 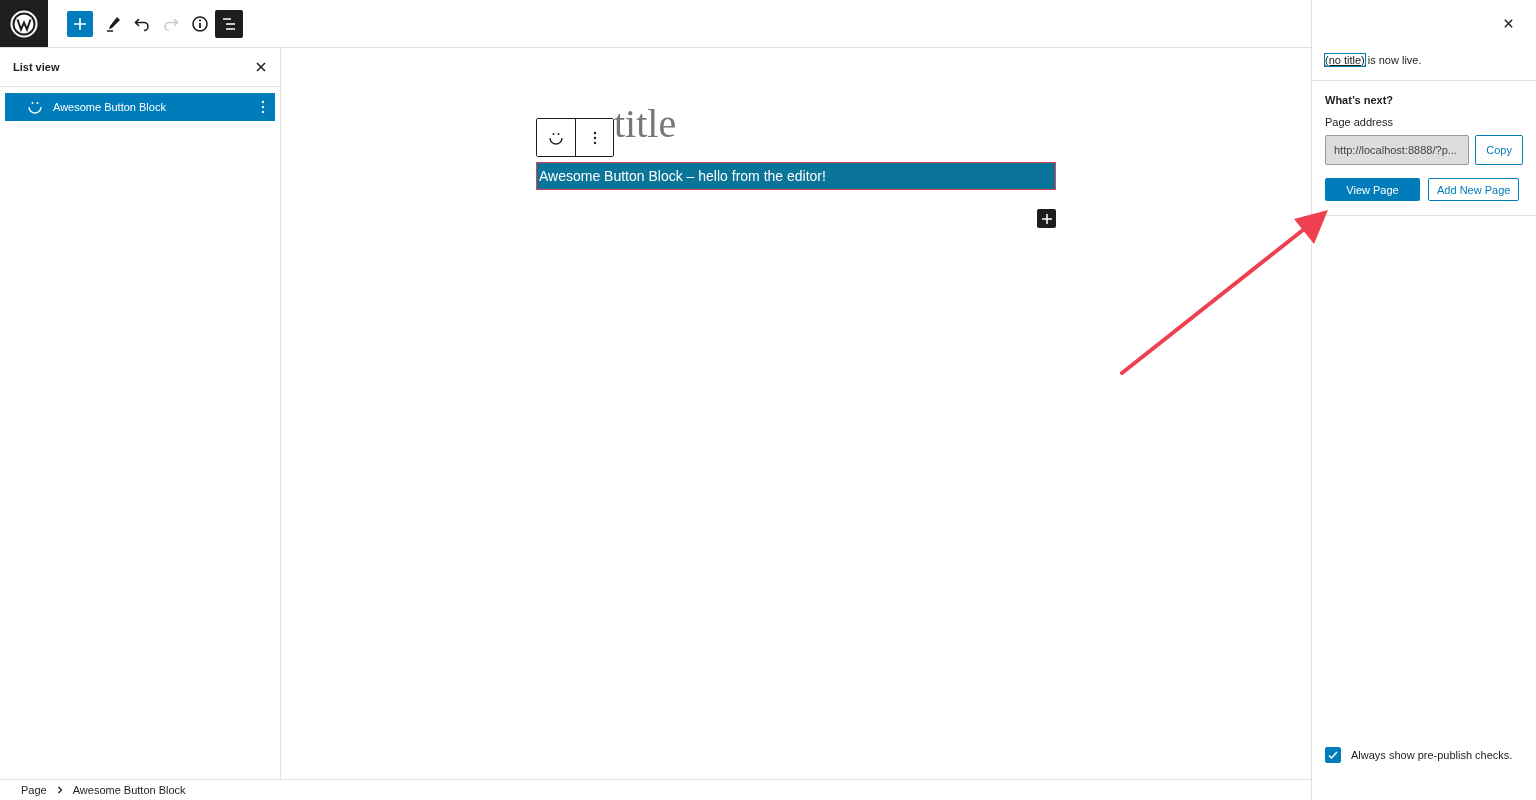 I want to click on copy-button: Copy, so click(x=1499, y=150).